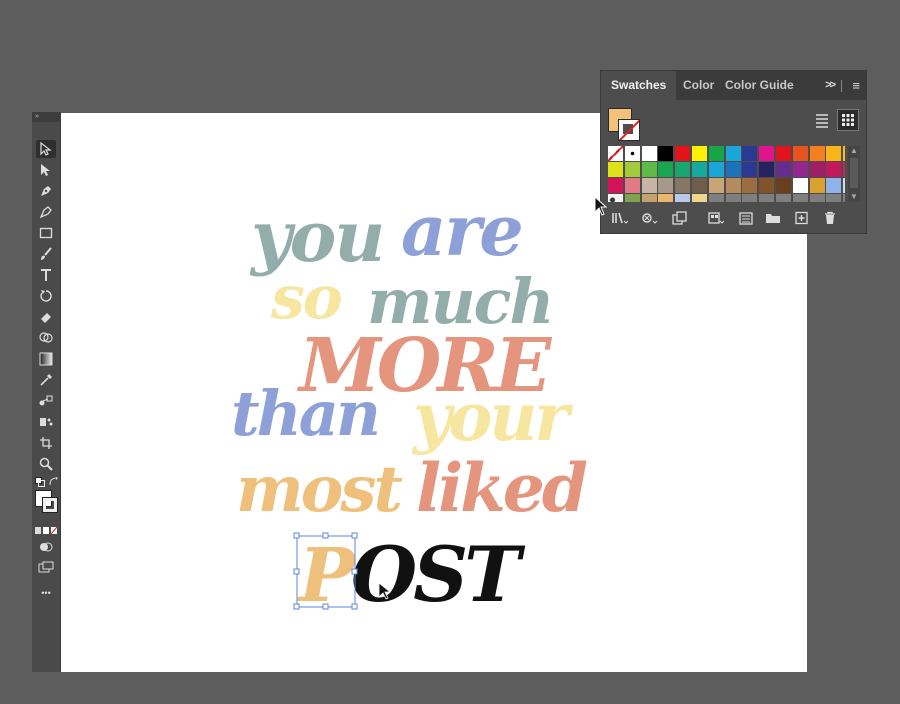  Describe the element at coordinates (46, 117) in the screenshot. I see `tools-panel-grip: »` at that location.